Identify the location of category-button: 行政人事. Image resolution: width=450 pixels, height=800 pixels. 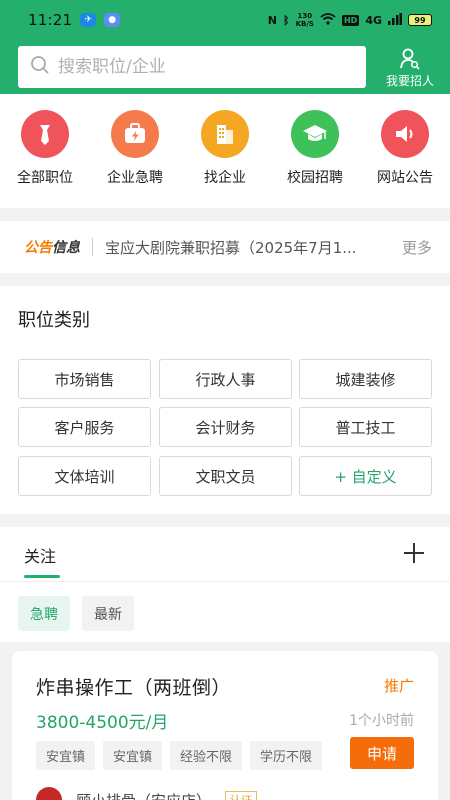
(225, 379).